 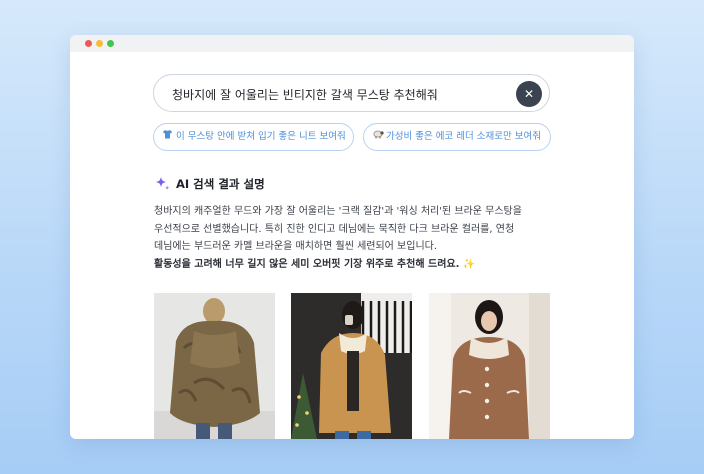 I want to click on product-image-camel-coat, so click(x=351, y=366).